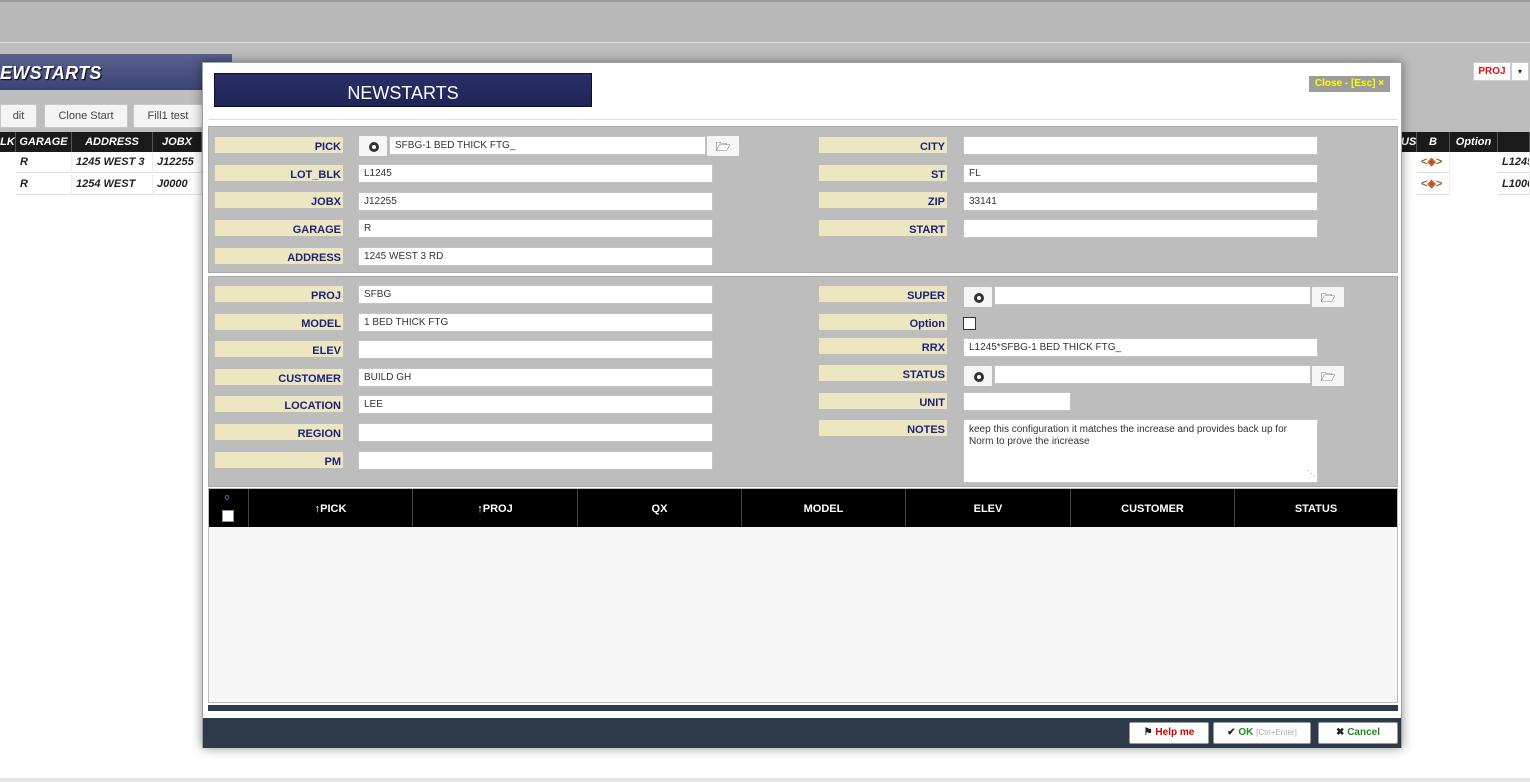  I want to click on elev-label: ELEV, so click(279, 349).